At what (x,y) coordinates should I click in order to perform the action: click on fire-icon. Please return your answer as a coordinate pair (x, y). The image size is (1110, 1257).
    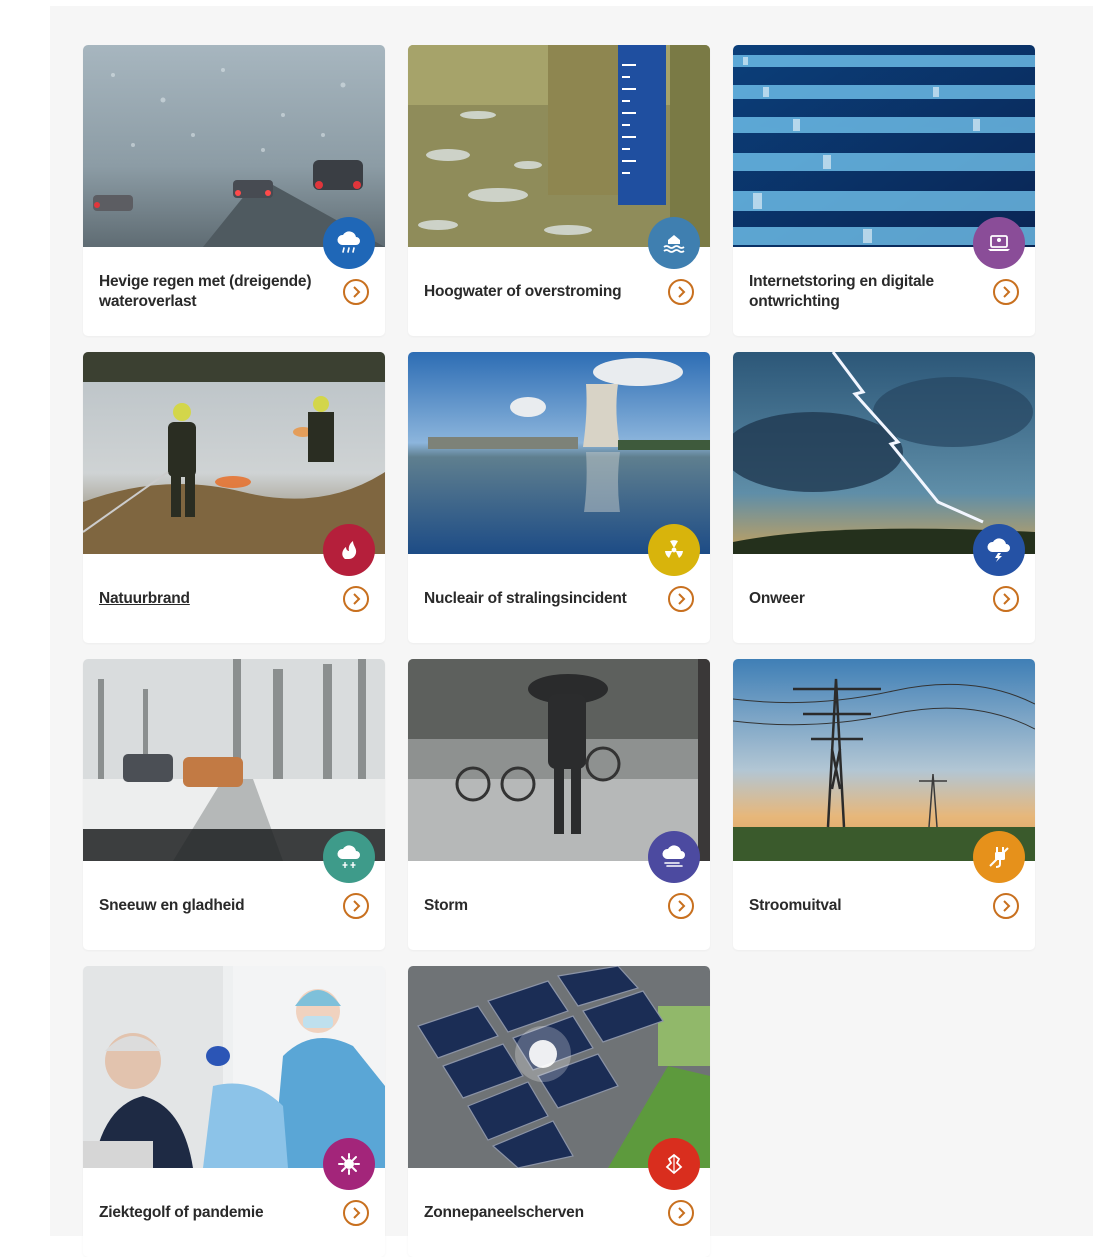
    Looking at the image, I should click on (349, 550).